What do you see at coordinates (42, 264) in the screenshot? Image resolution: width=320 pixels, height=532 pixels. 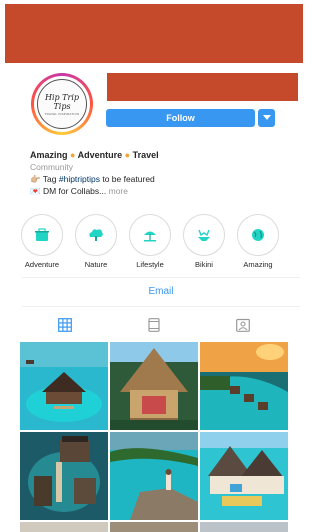 I see `highlight-label: Adventure` at bounding box center [42, 264].